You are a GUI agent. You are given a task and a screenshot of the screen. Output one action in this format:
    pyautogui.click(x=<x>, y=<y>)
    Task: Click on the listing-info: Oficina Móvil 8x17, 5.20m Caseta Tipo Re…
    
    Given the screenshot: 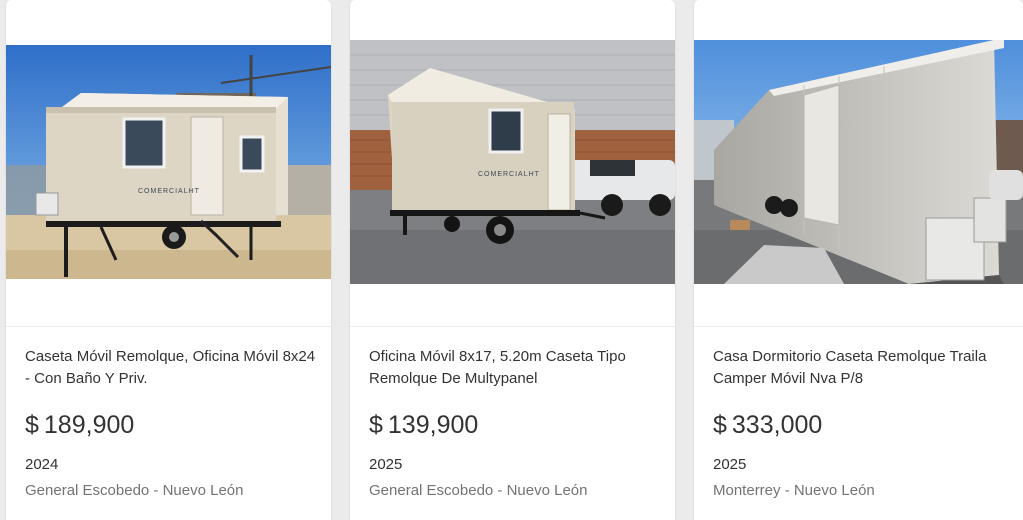 What is the action you would take?
    pyautogui.click(x=515, y=423)
    